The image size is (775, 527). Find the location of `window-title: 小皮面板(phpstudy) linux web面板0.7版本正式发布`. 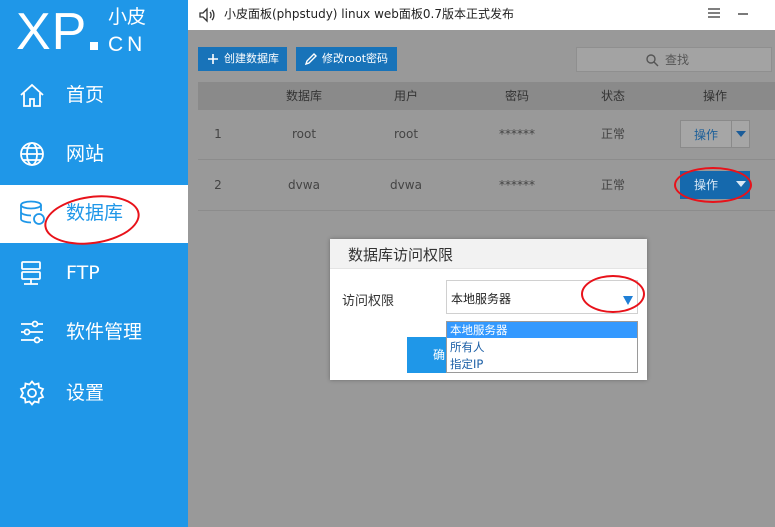

window-title: 小皮面板(phpstudy) linux web面板0.7版本正式发布 is located at coordinates (369, 14).